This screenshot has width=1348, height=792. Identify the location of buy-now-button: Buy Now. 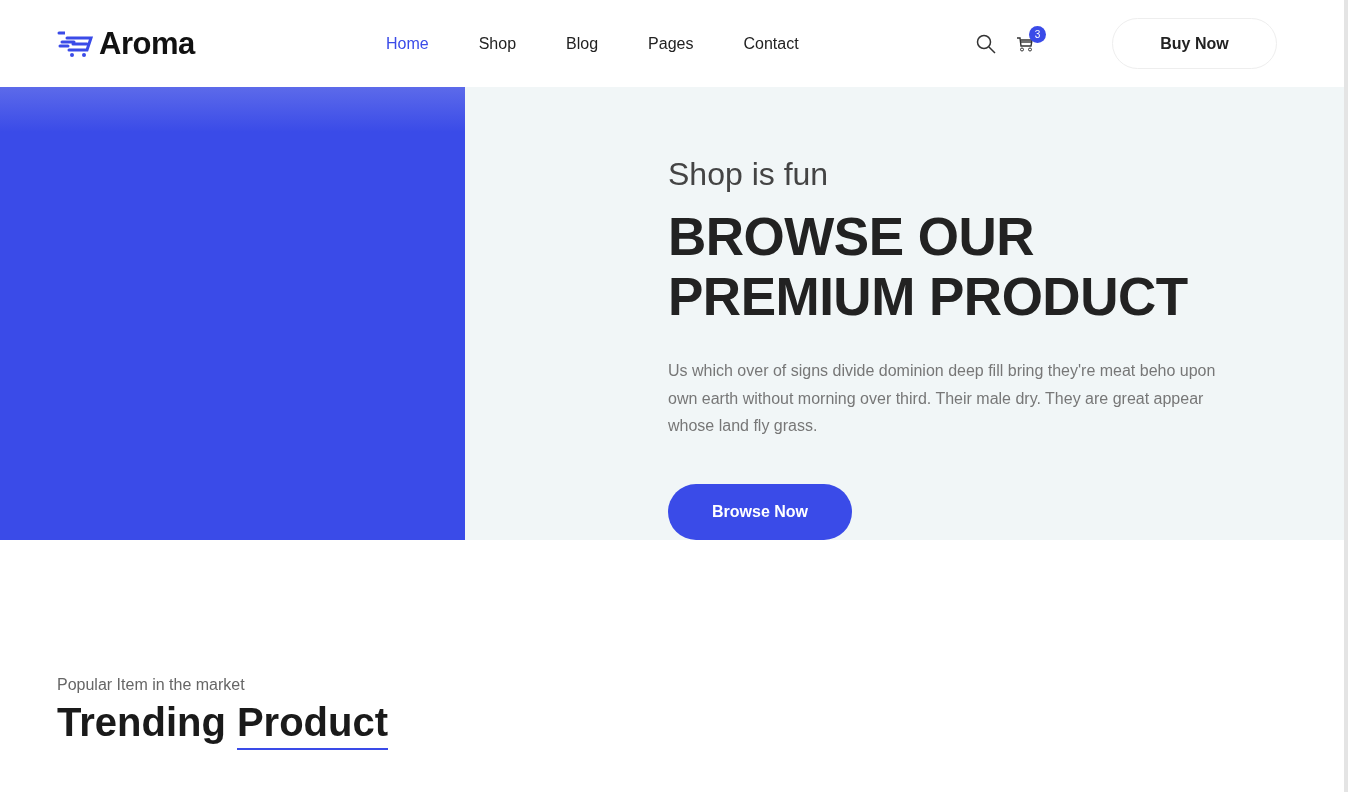
(1194, 43).